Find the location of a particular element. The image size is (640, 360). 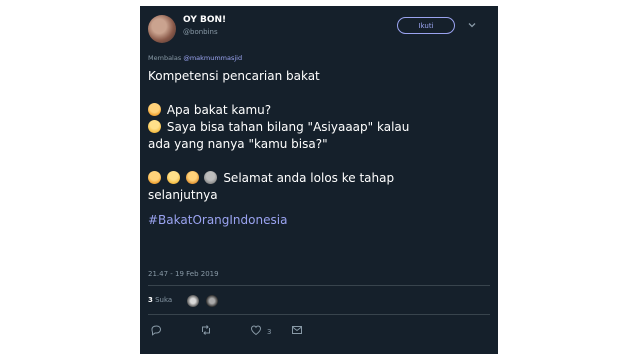

tweet-line: Selamat anda lolos ke tahap is located at coordinates (318, 178).